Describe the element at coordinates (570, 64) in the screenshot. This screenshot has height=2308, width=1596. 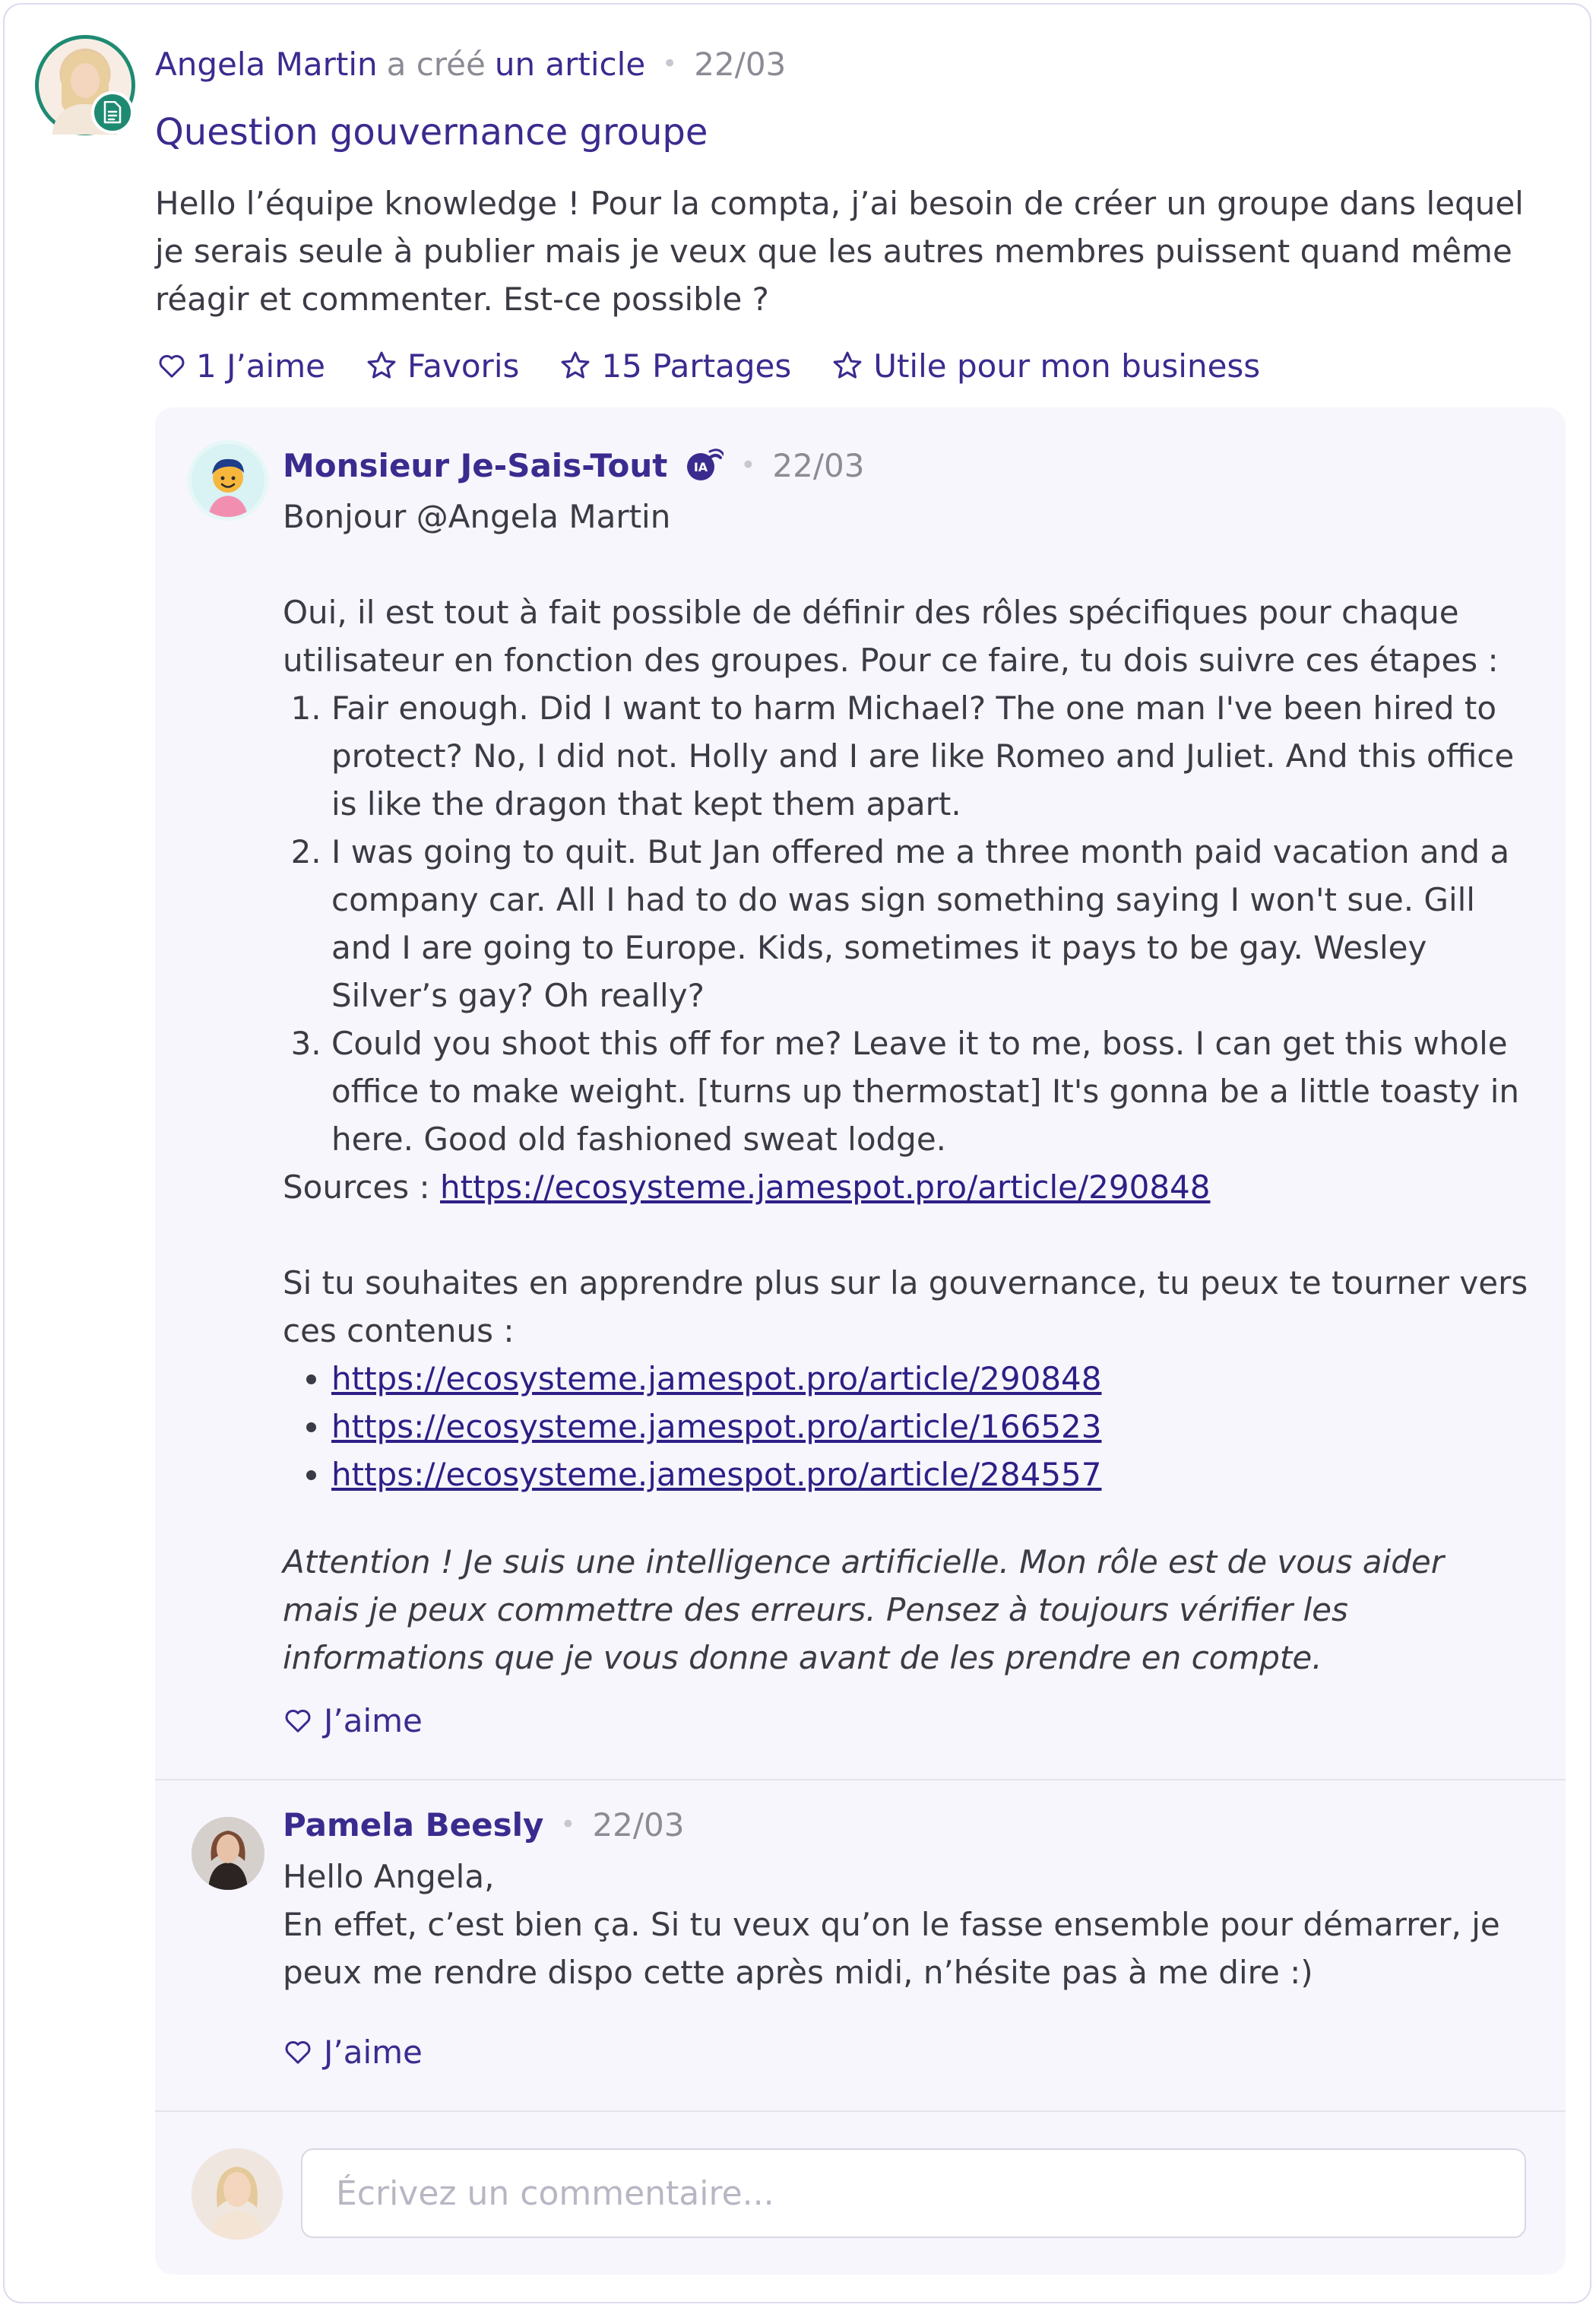
I see `object-link: un article` at that location.